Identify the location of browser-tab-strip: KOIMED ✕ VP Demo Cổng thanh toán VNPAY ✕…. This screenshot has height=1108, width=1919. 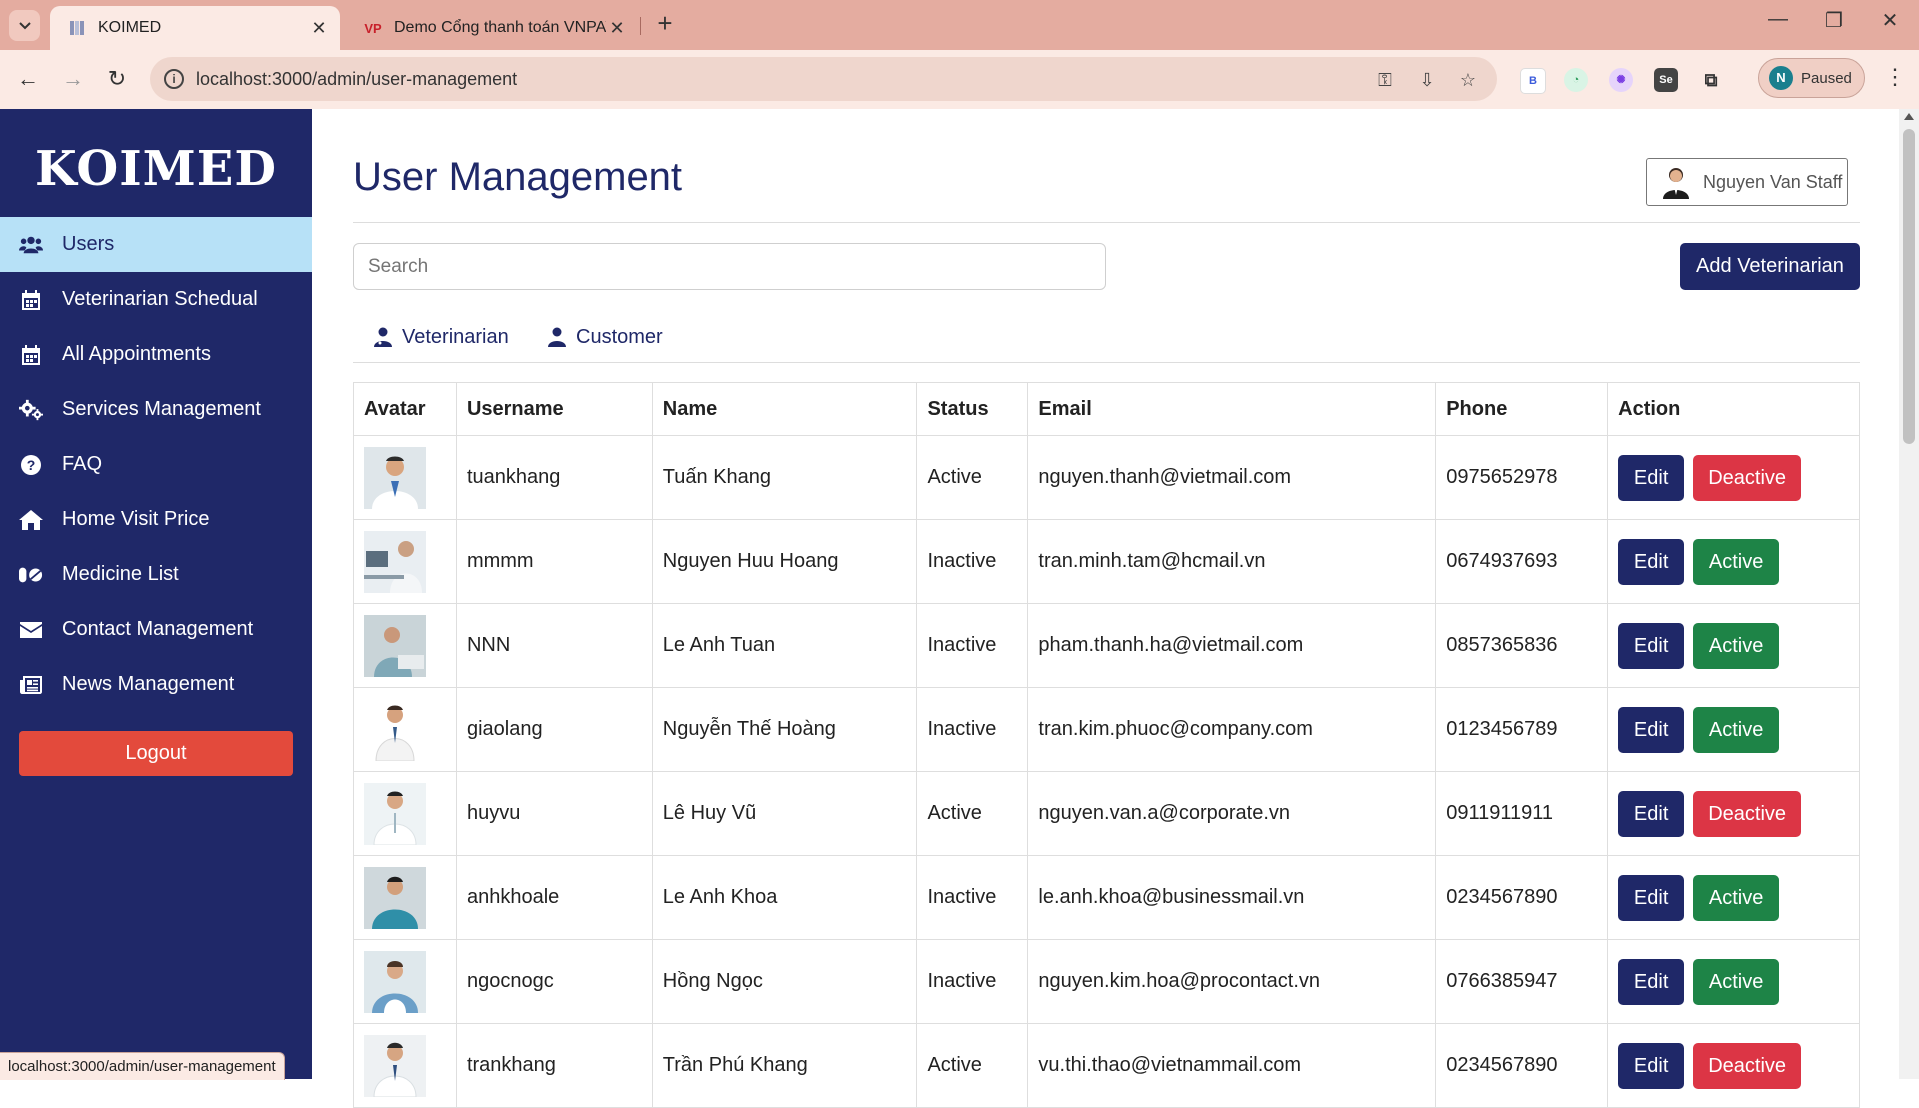
(959, 25).